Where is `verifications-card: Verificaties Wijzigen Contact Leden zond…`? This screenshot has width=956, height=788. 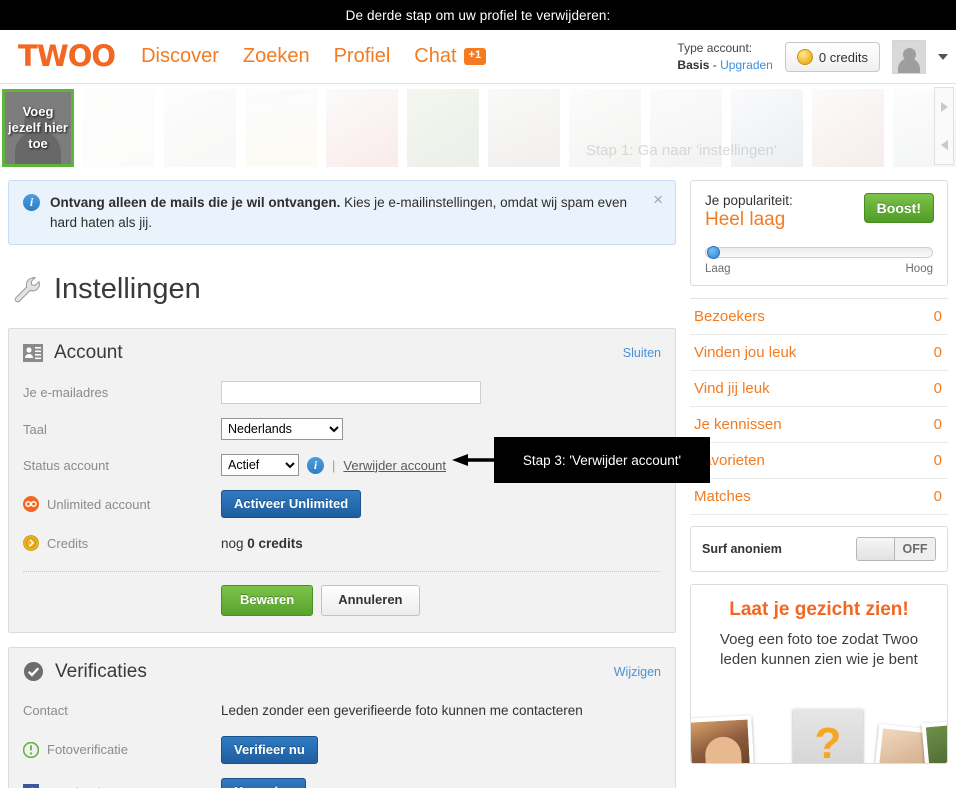
verifications-card: Verificaties Wijzigen Contact Leden zond… is located at coordinates (342, 717).